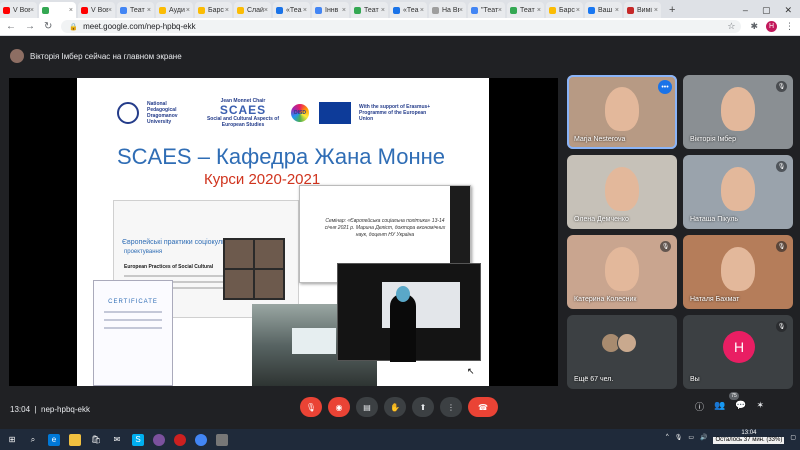  What do you see at coordinates (252, 10) in the screenshot?
I see `browser-tab: Слайд×` at bounding box center [252, 10].